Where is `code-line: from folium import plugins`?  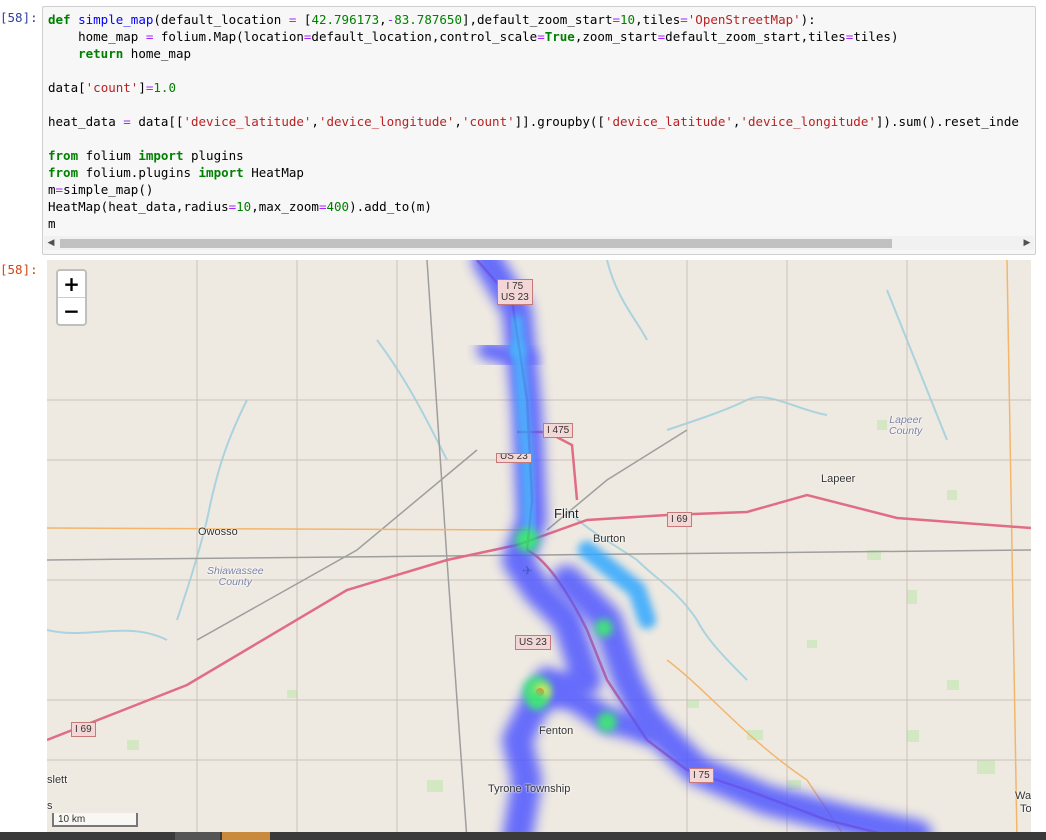
code-line: from folium import plugins is located at coordinates (146, 155).